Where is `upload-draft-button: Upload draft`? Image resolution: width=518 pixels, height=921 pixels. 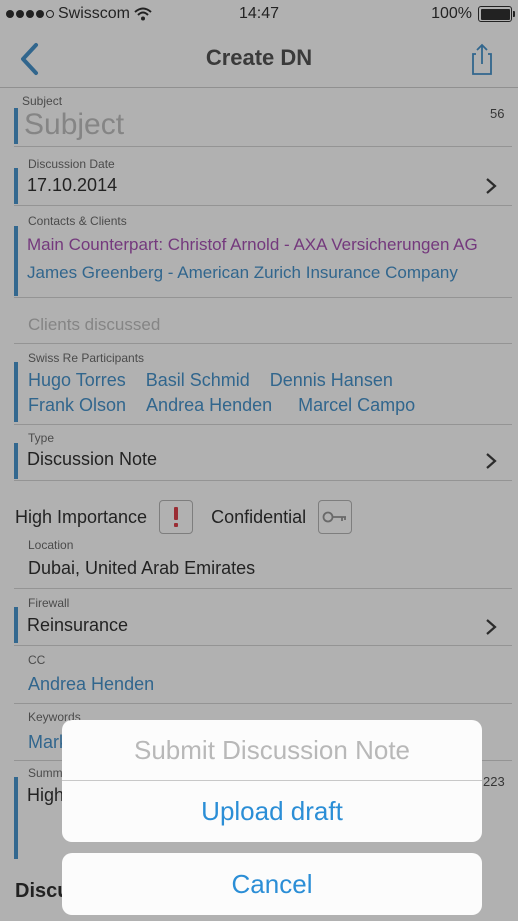 upload-draft-button: Upload draft is located at coordinates (272, 811).